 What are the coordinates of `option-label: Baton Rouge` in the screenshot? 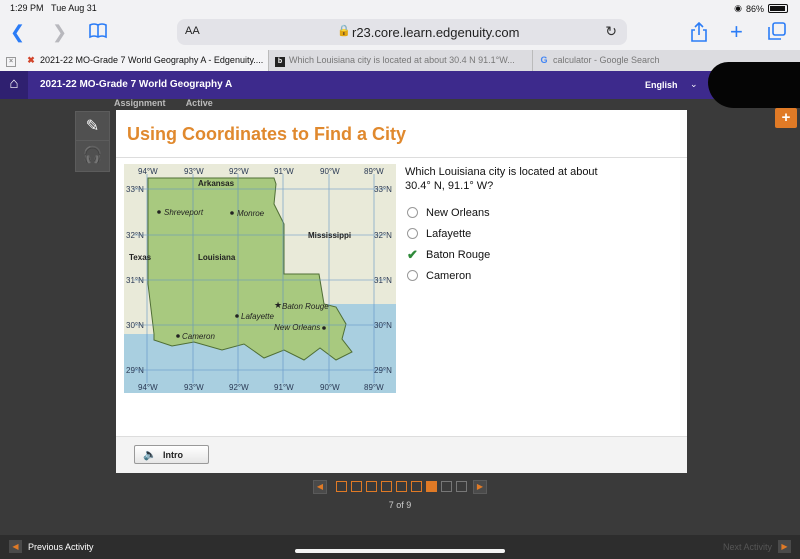 It's located at (458, 254).